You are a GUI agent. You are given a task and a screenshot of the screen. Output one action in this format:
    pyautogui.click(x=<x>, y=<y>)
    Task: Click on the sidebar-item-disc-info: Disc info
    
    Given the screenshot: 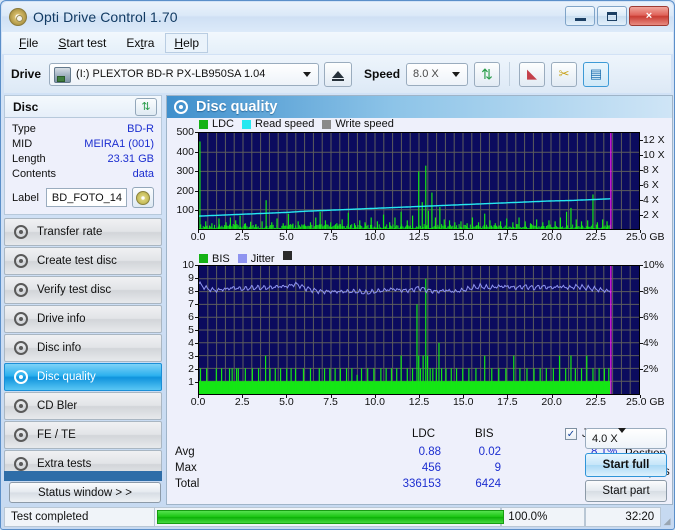 What is the action you would take?
    pyautogui.click(x=83, y=348)
    